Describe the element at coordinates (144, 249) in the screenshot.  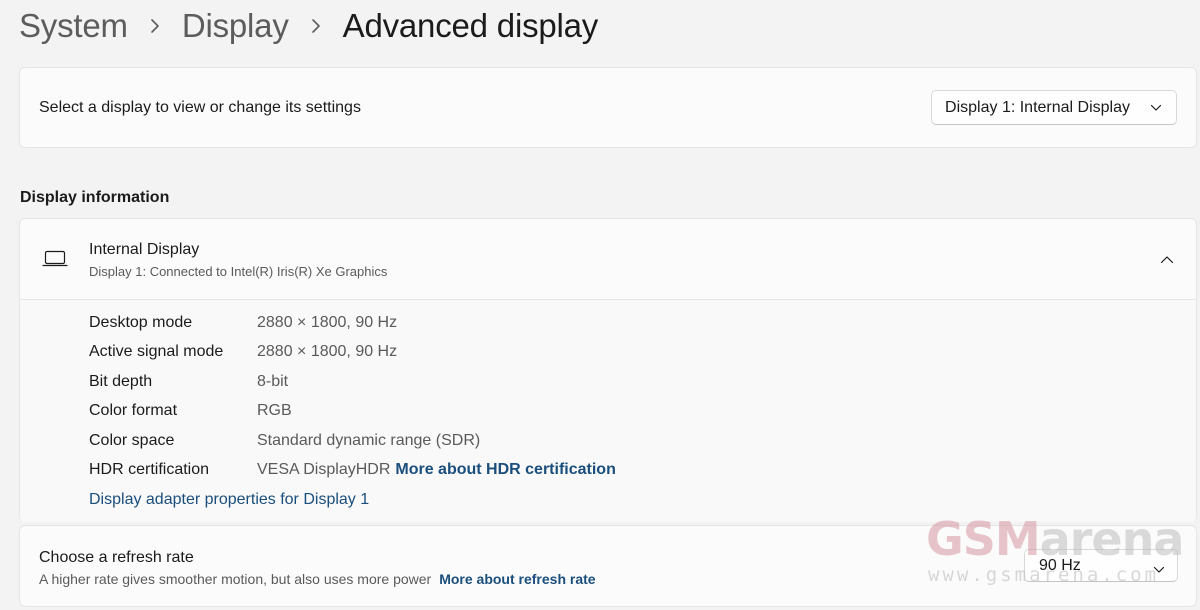
I see `display-name: Internal Display` at that location.